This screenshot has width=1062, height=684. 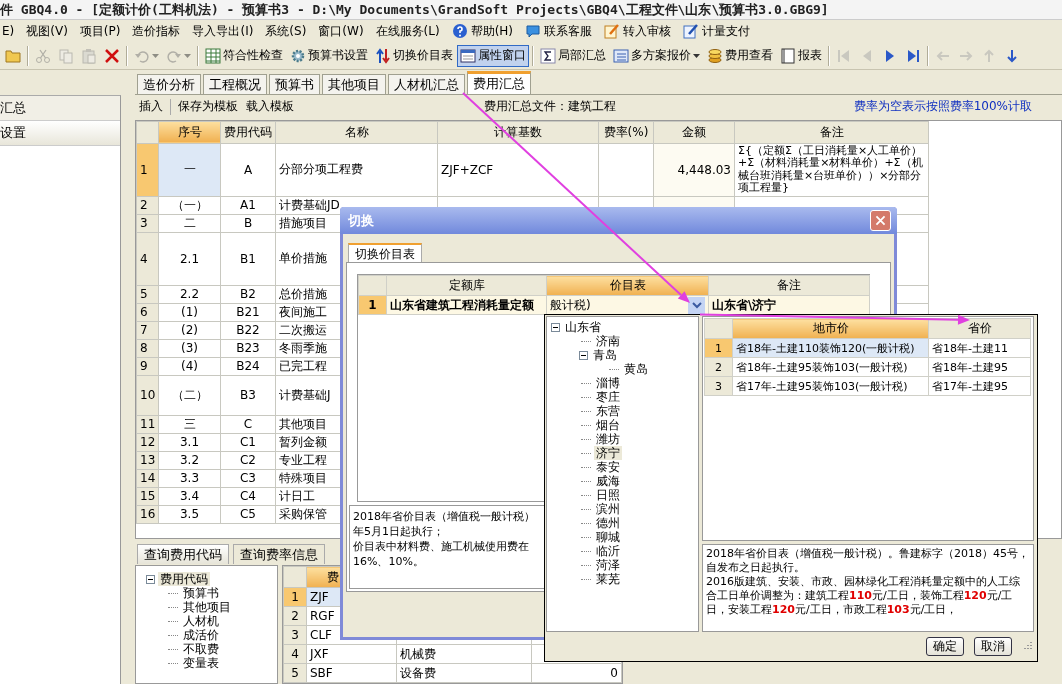 I want to click on column-header: 费率(%), so click(x=626, y=132).